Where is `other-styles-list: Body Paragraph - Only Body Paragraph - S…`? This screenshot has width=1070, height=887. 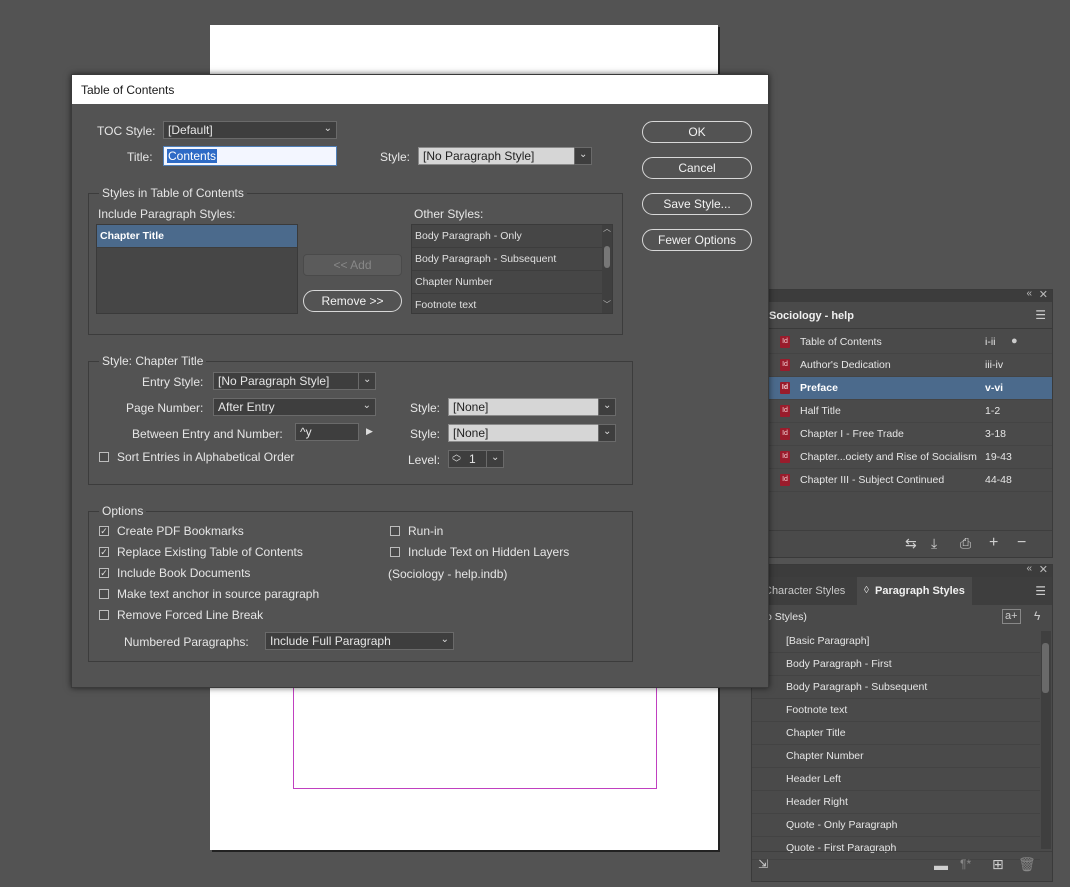
other-styles-list: Body Paragraph - Only Body Paragraph - S… is located at coordinates (512, 269).